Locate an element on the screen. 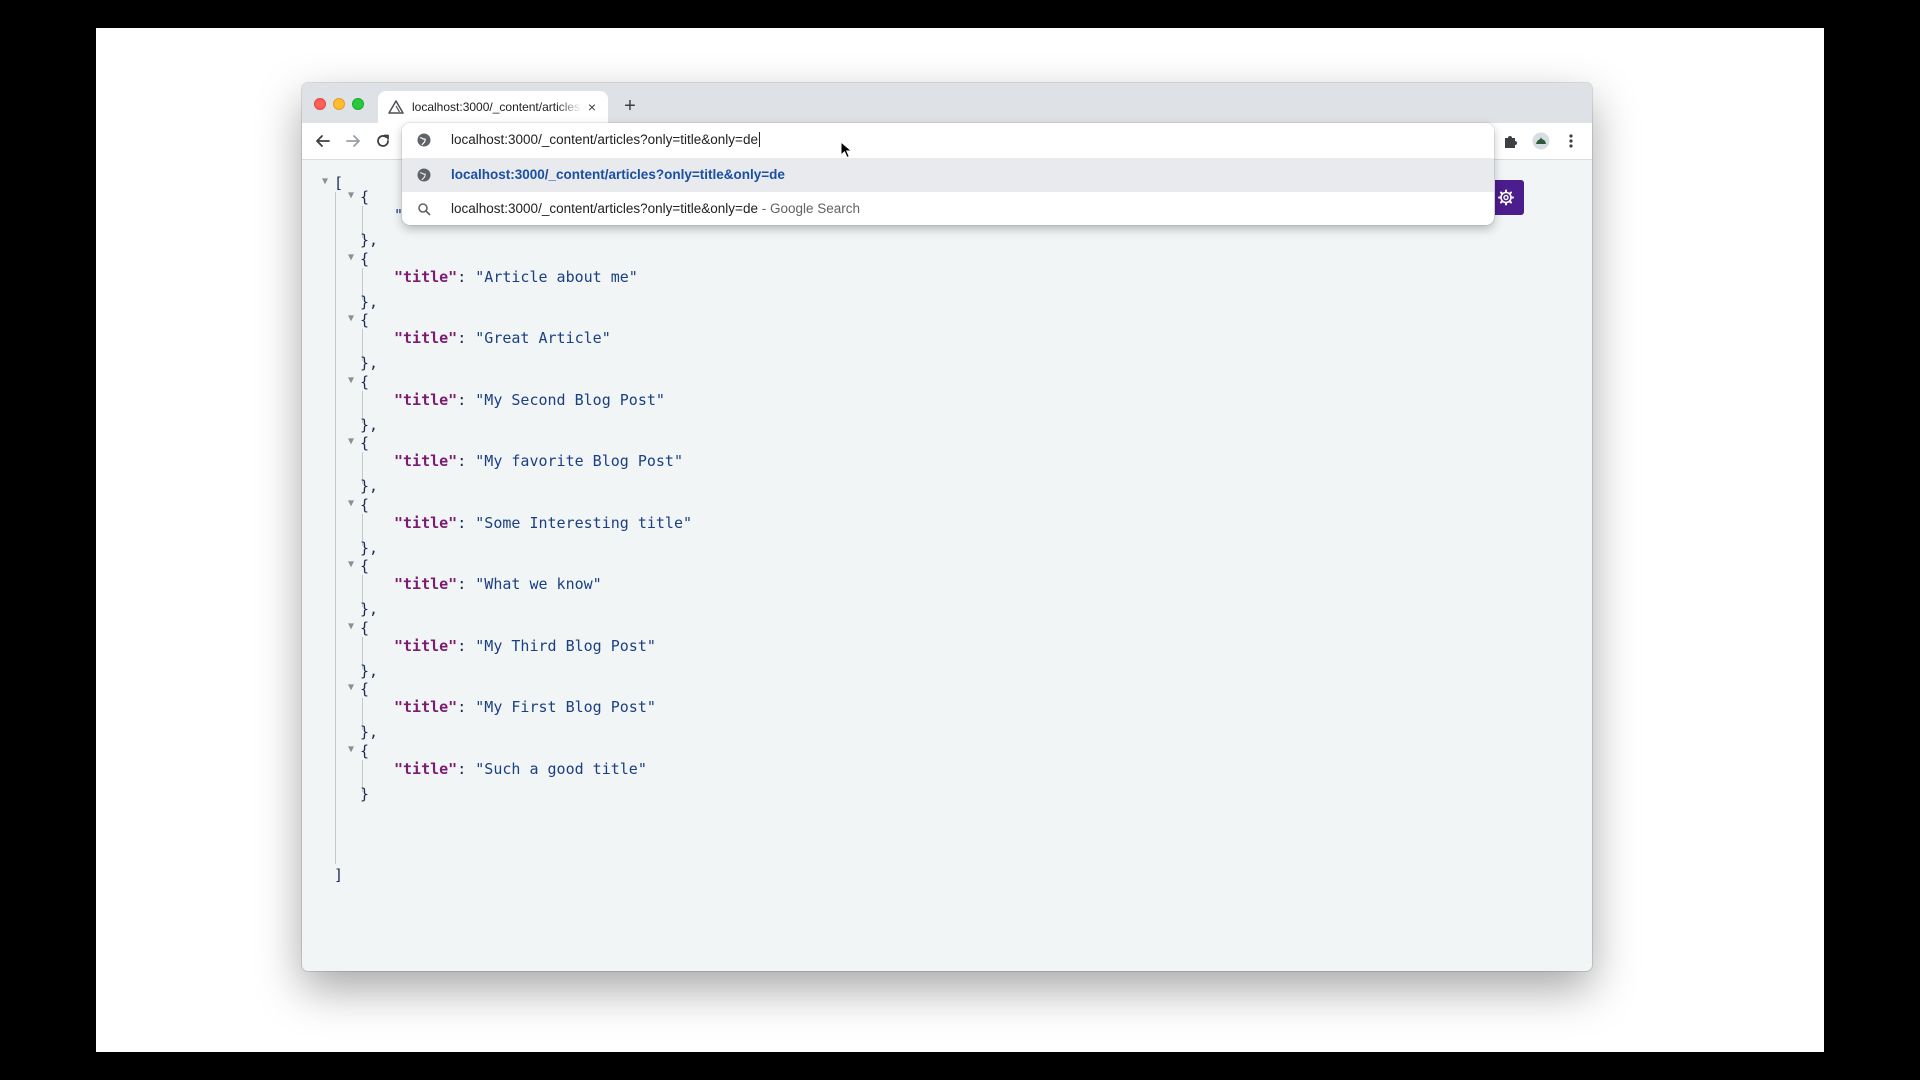 This screenshot has height=1080, width=1920. json-value: "Great Article" is located at coordinates (543, 338).